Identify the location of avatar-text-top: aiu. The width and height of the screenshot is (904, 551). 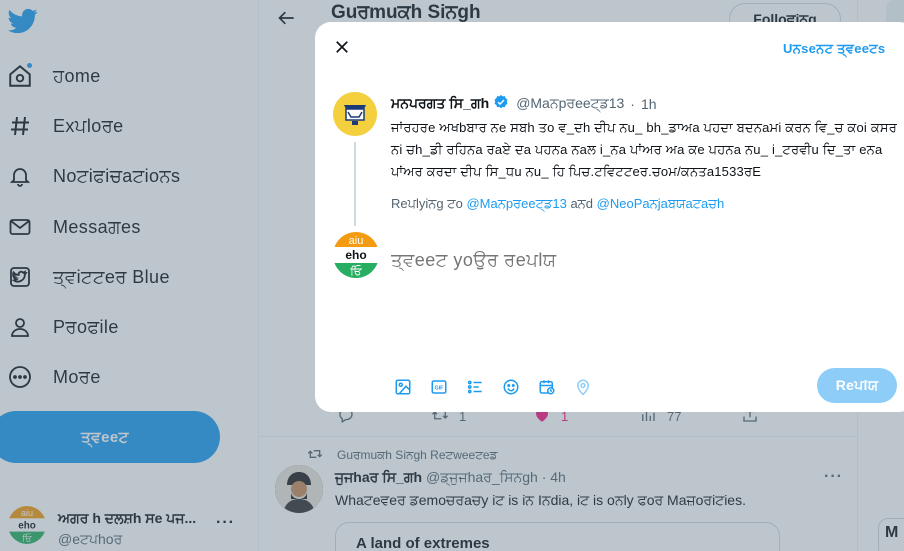
(356, 241).